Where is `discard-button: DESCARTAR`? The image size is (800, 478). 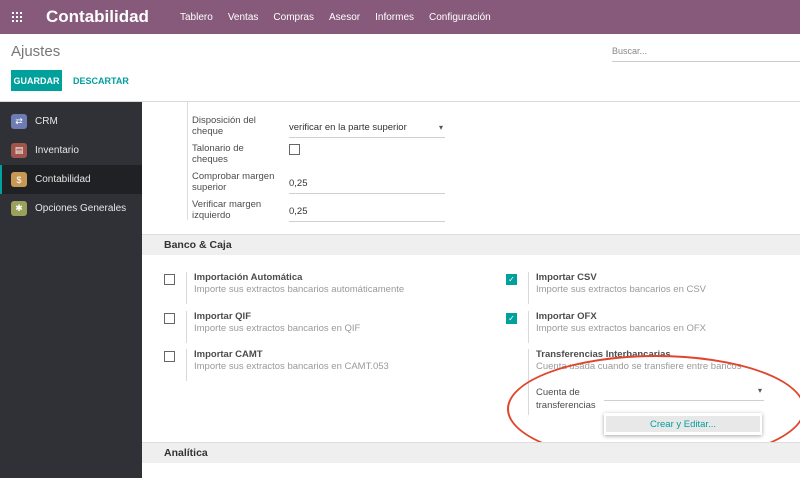
discard-button: DESCARTAR is located at coordinates (101, 80).